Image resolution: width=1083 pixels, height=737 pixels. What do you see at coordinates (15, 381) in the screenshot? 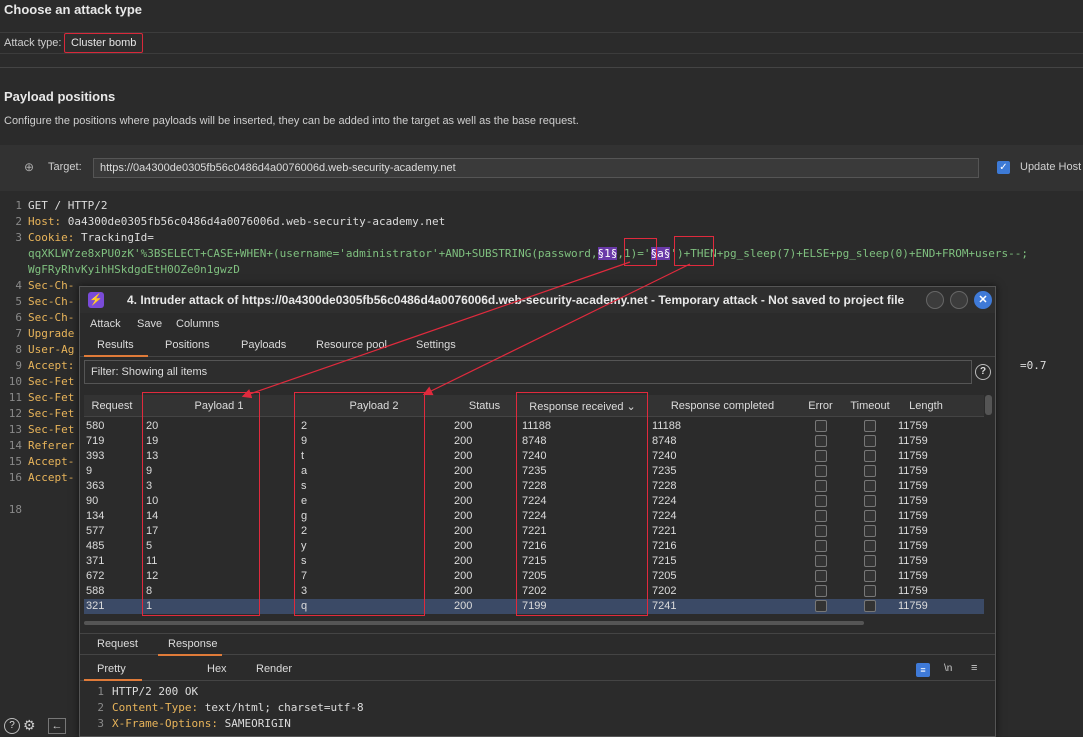
I see `line-number: 10` at bounding box center [15, 381].